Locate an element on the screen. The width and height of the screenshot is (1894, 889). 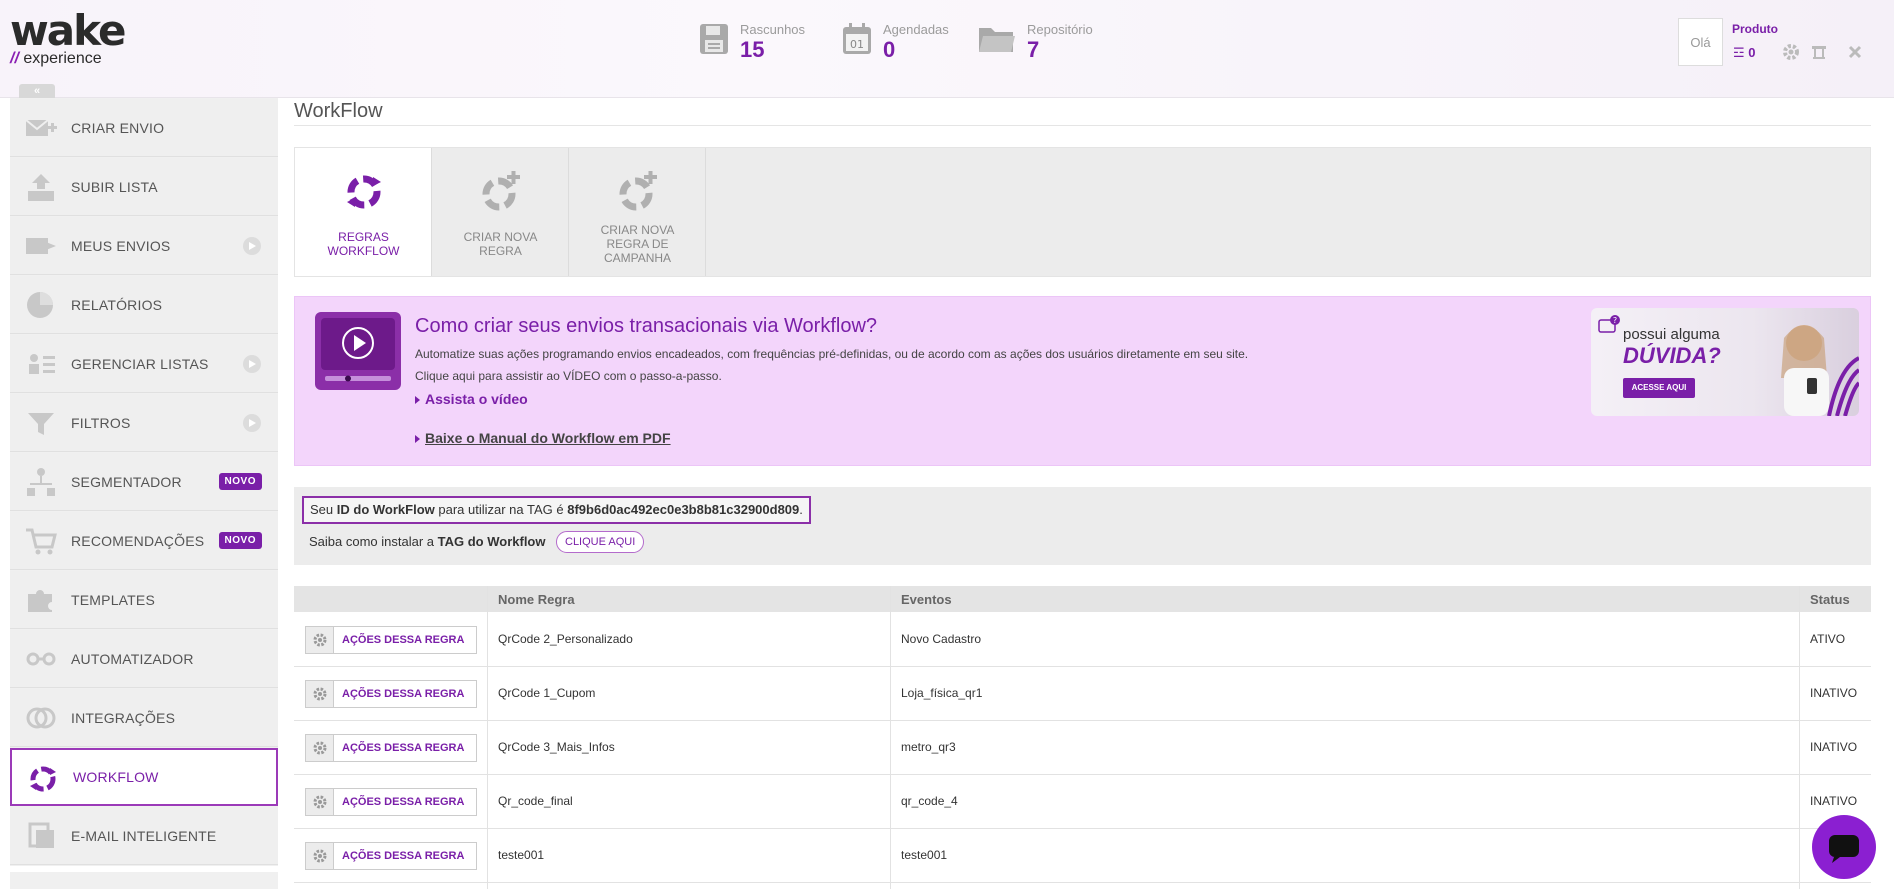
tab-criar-nova-regra-campanha: CRIAR NOVA REGRA DE CAMPANHA is located at coordinates (637, 212).